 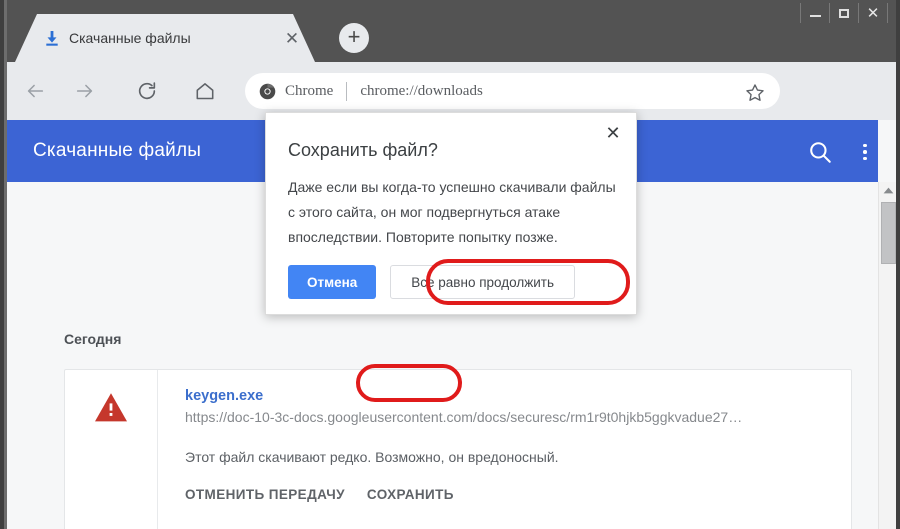 I want to click on forward-button, so click(x=85, y=91).